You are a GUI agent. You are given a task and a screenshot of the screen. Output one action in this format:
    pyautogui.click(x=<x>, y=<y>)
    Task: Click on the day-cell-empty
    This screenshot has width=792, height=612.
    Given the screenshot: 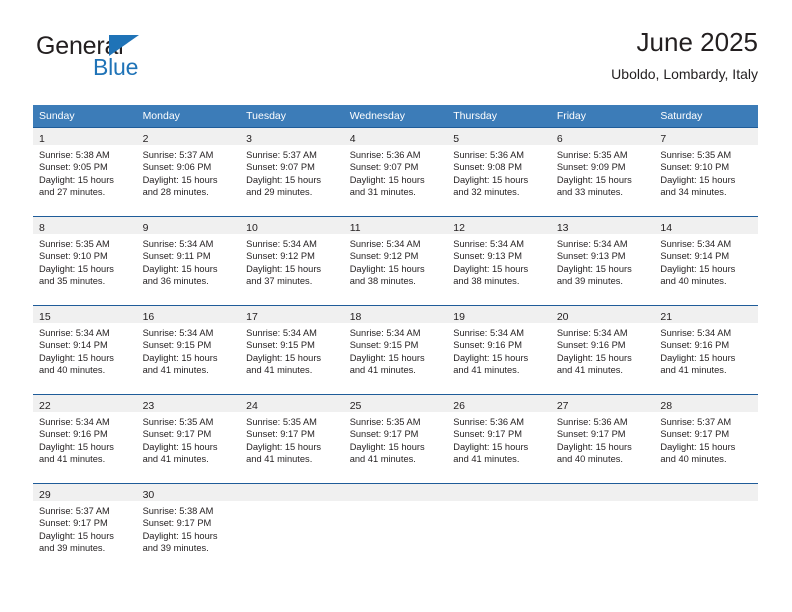 What is the action you would take?
    pyautogui.click(x=292, y=527)
    